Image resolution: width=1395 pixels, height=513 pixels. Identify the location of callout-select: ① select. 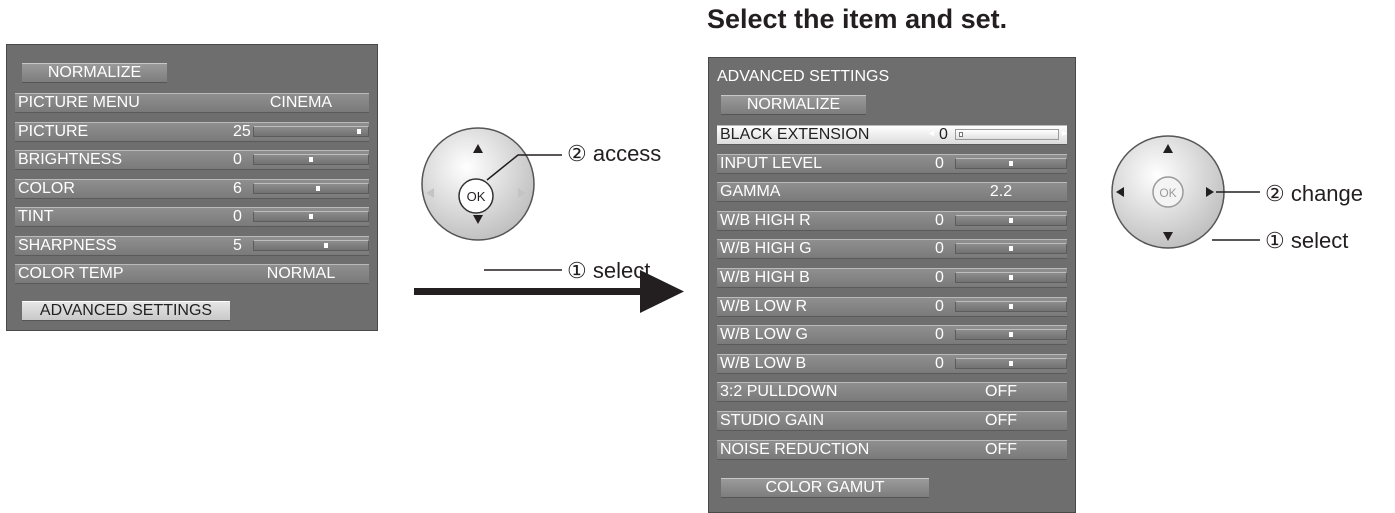
(1307, 240).